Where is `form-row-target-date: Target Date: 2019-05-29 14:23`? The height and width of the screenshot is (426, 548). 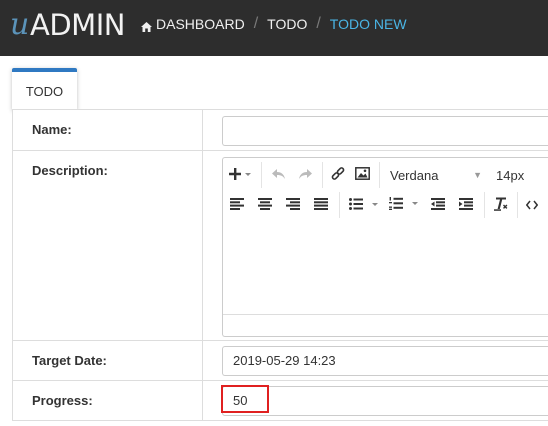 form-row-target-date: Target Date: 2019-05-29 14:23 is located at coordinates (280, 361).